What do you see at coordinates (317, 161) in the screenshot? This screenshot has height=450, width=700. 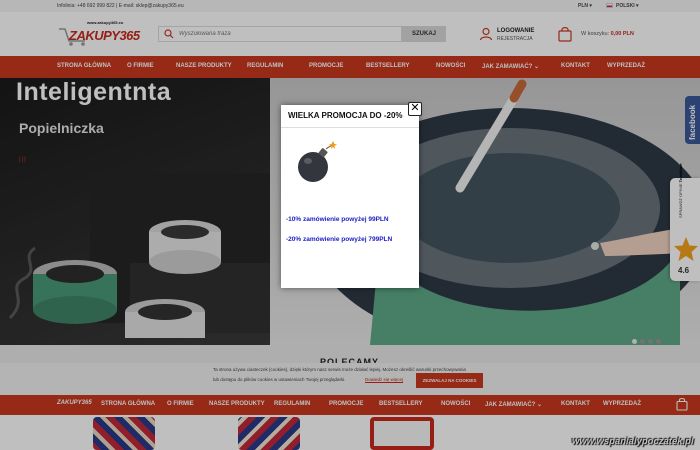 I see `bomb-icon` at bounding box center [317, 161].